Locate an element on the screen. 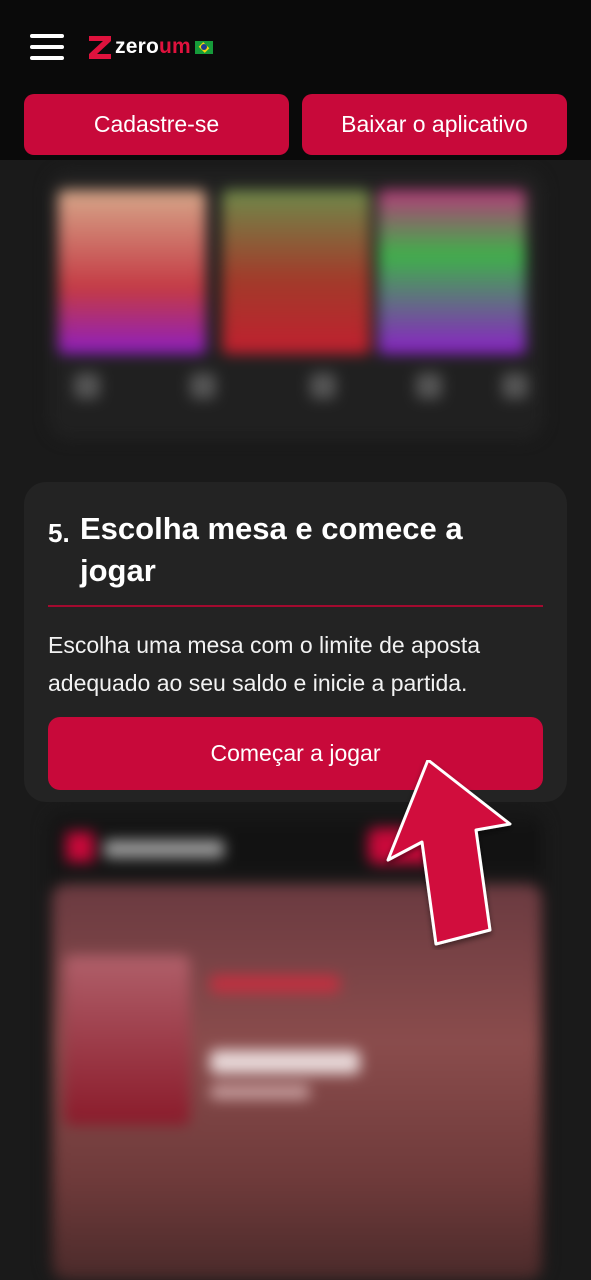 The width and height of the screenshot is (591, 1280). pointer-arrow-icon is located at coordinates (449, 853).